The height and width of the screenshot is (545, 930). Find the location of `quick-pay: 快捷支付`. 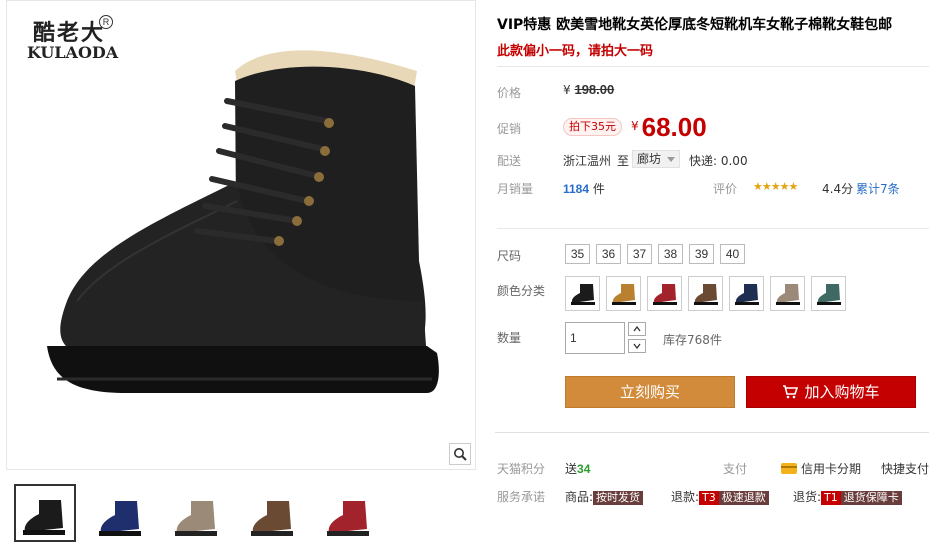

quick-pay: 快捷支付 is located at coordinates (905, 468).